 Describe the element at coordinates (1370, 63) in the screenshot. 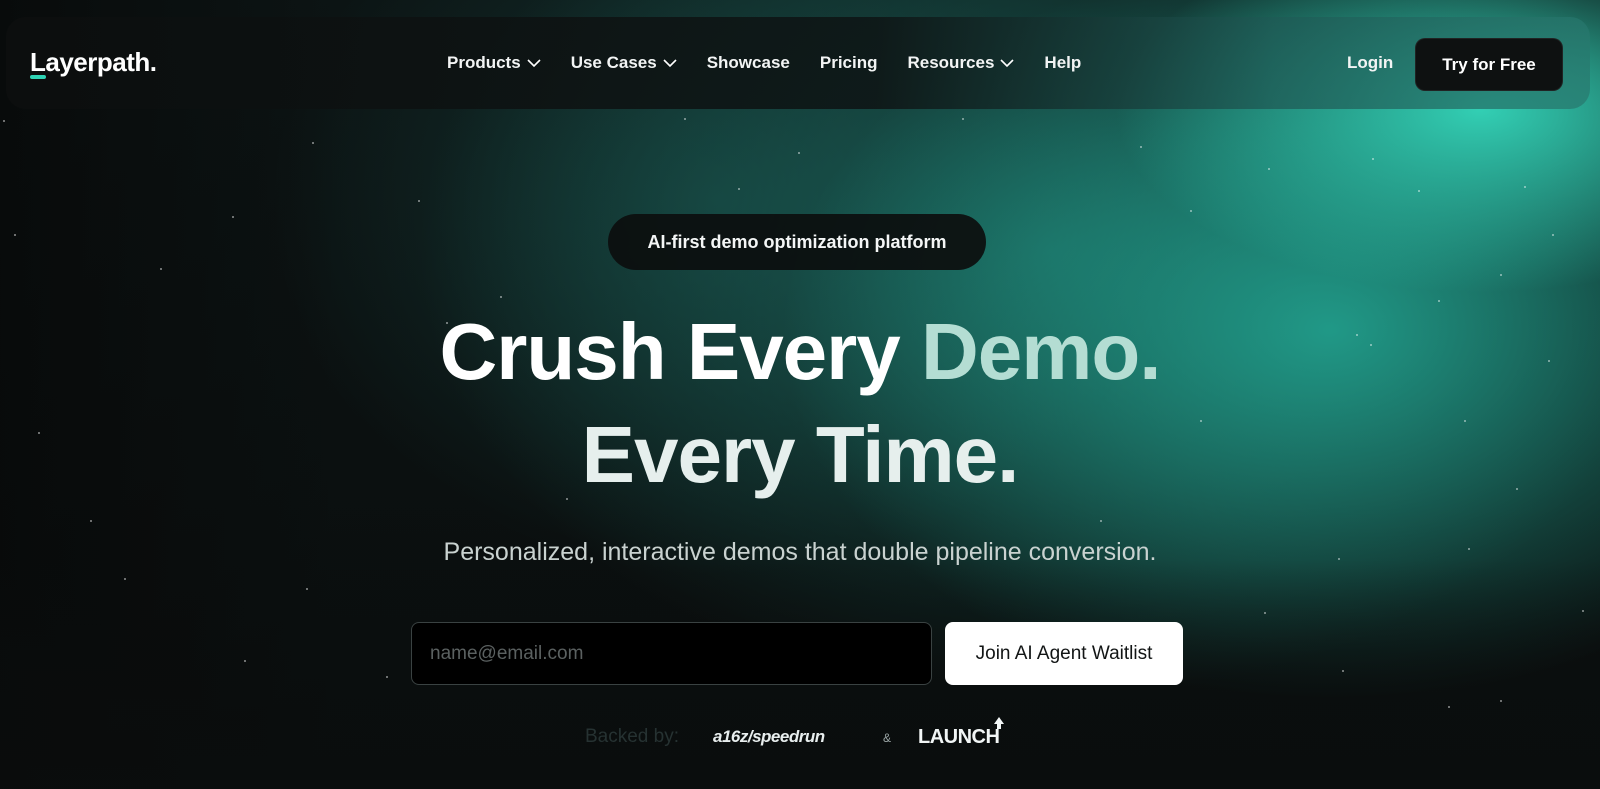

I see `login-link: Login` at that location.